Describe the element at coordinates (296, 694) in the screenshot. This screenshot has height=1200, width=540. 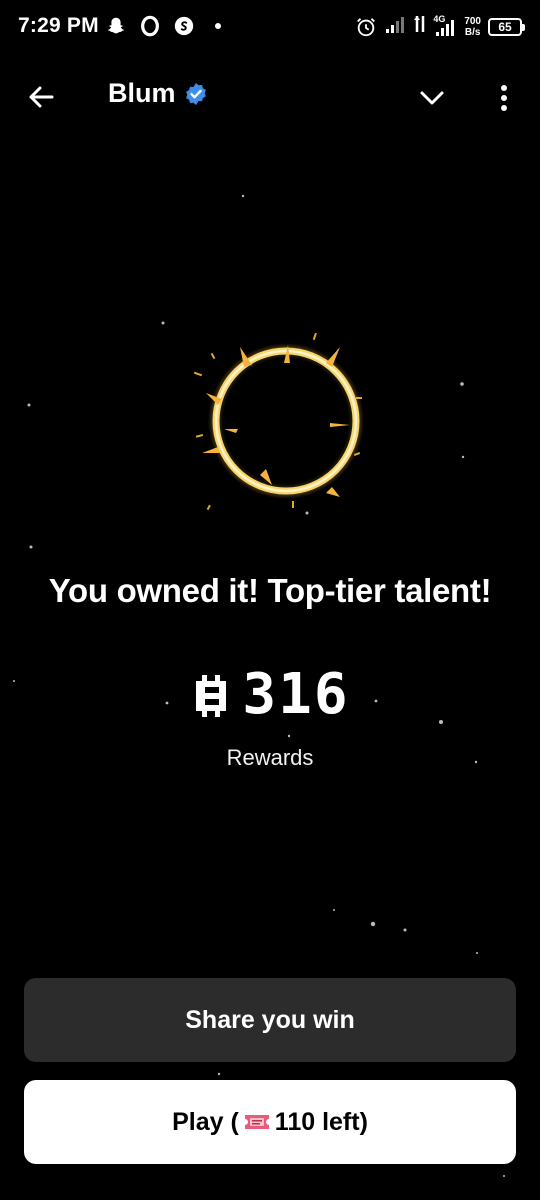
I see `reward-value: 316` at that location.